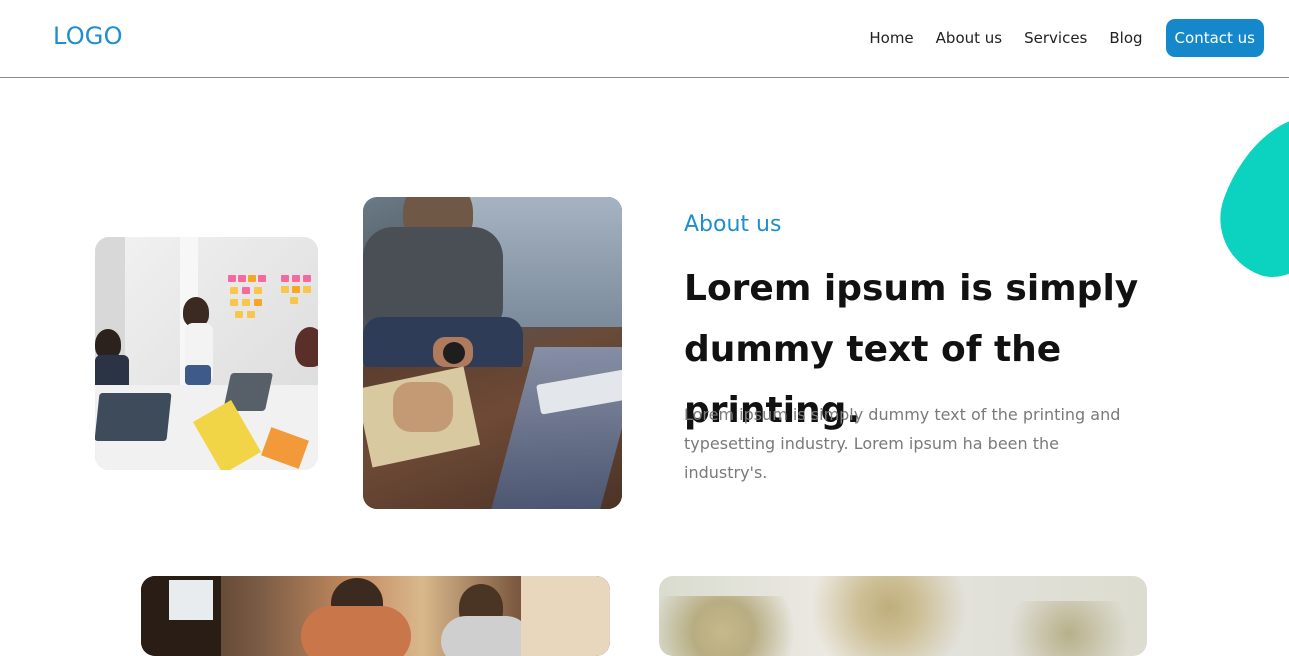 The width and height of the screenshot is (1289, 656). I want to click on team-discussion-image, so click(375, 616).